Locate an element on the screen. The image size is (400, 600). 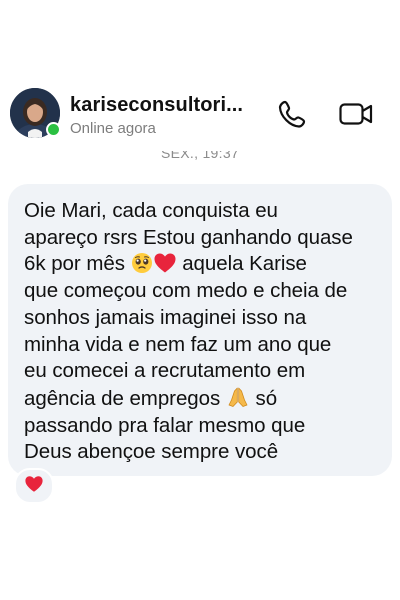
video-camera-icon is located at coordinates (356, 114).